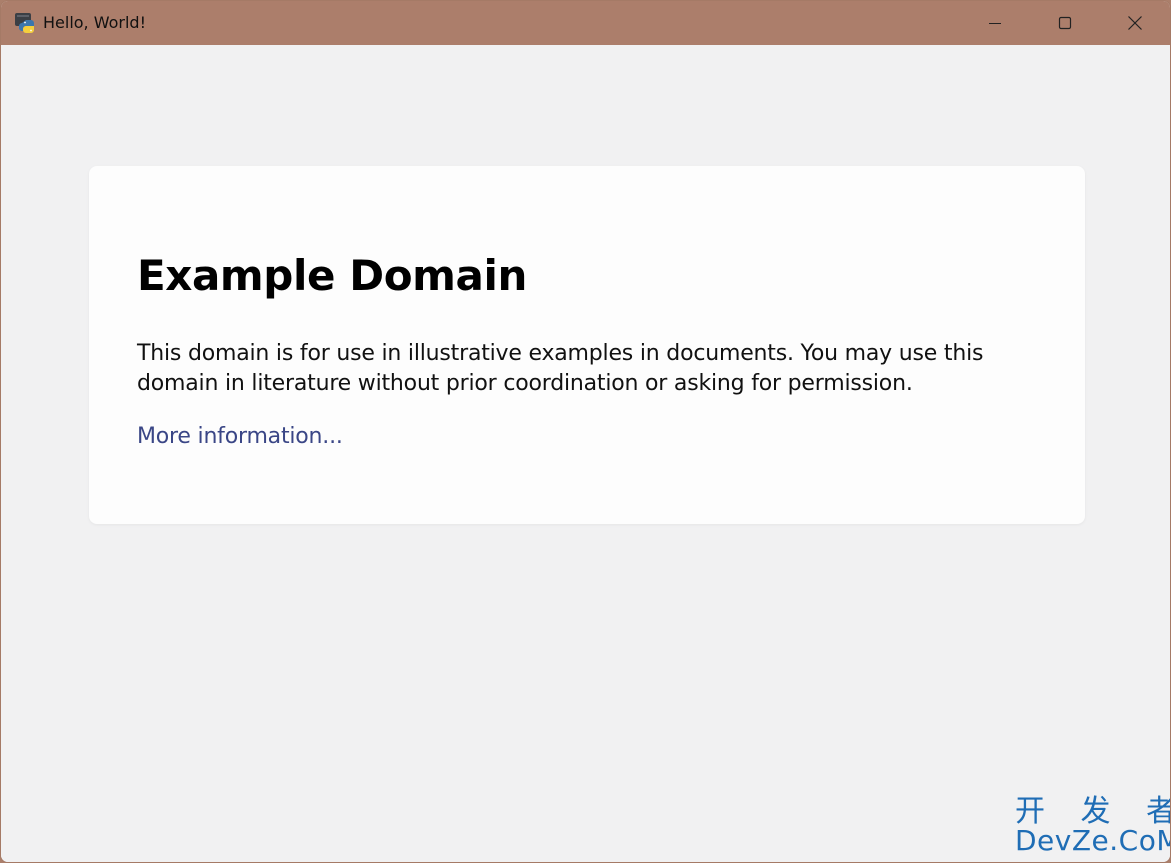 This screenshot has width=1171, height=863. What do you see at coordinates (585, 23) in the screenshot?
I see `title-bar: Hello, World!` at bounding box center [585, 23].